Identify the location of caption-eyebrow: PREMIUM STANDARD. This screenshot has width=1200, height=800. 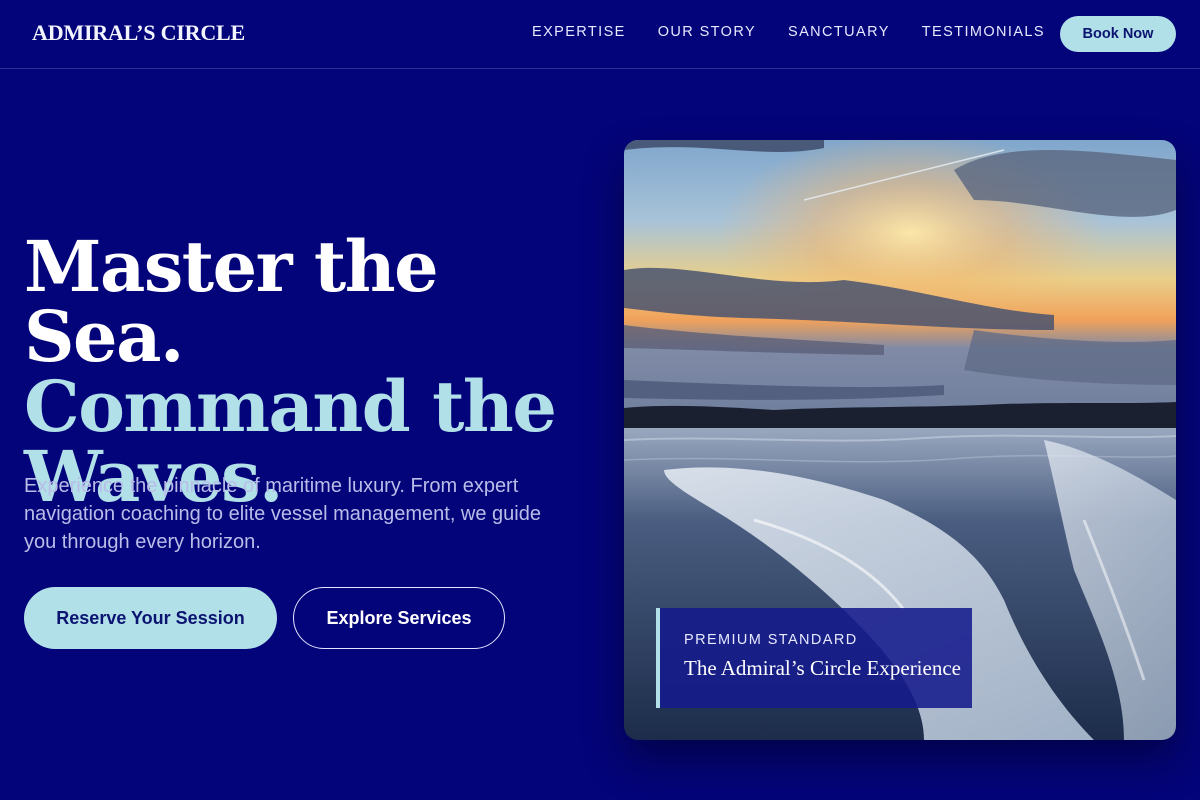
(771, 640).